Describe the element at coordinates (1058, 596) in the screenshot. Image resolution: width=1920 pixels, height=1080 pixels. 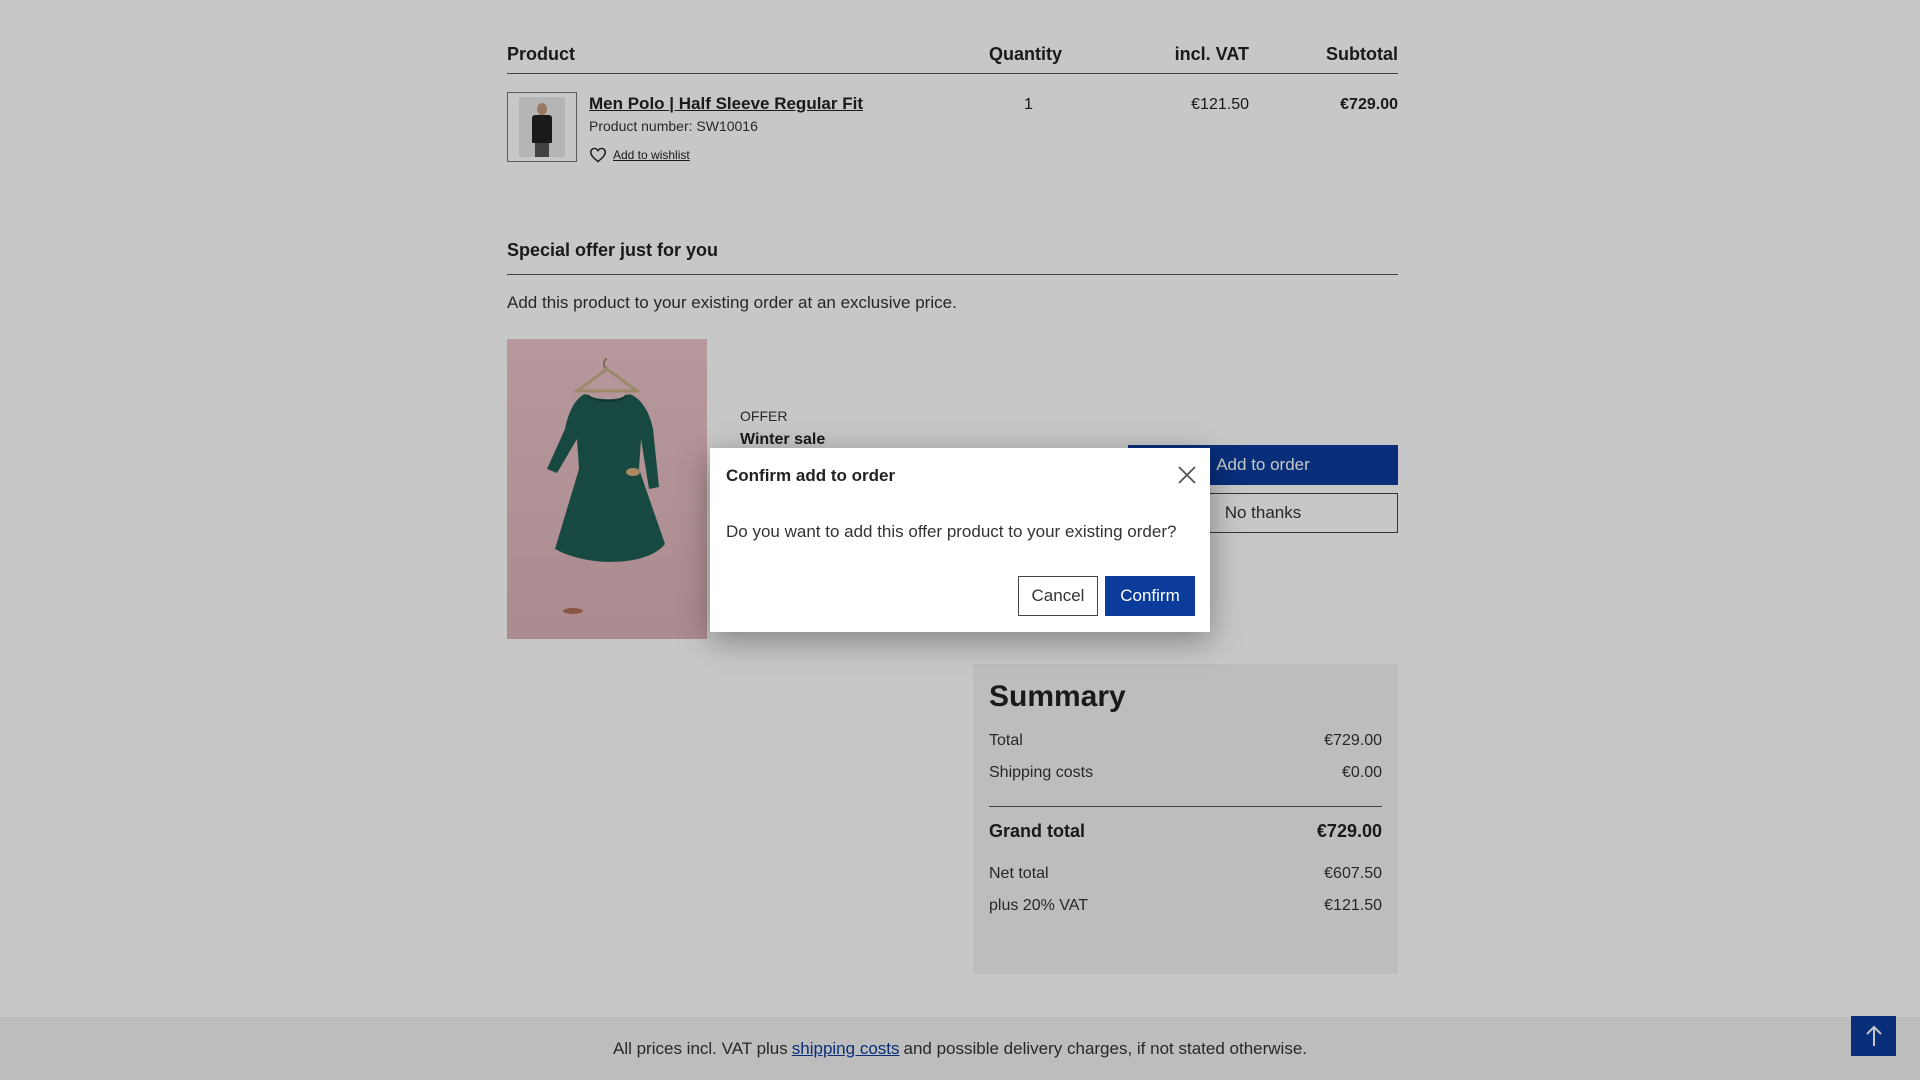
I see `cancel-button: Cancel` at that location.